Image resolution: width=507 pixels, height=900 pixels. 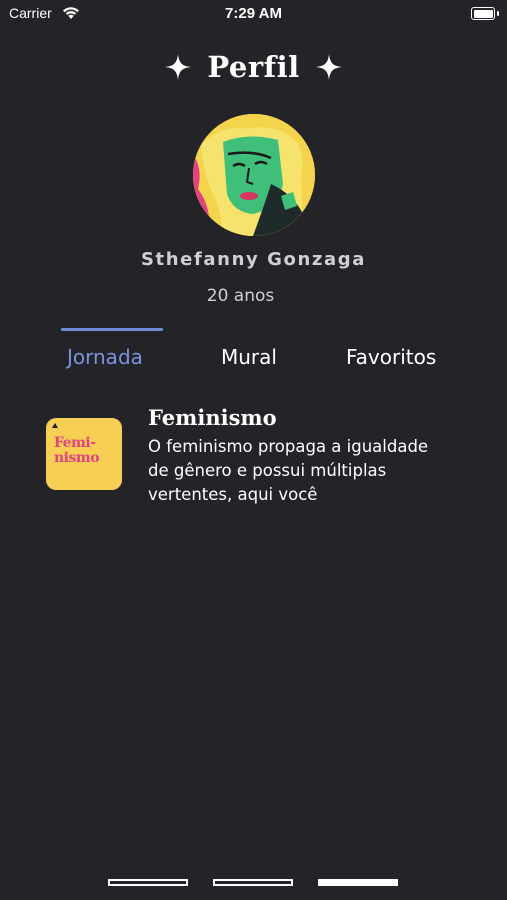 What do you see at coordinates (105, 357) in the screenshot?
I see `tab-jornada: Jornada` at bounding box center [105, 357].